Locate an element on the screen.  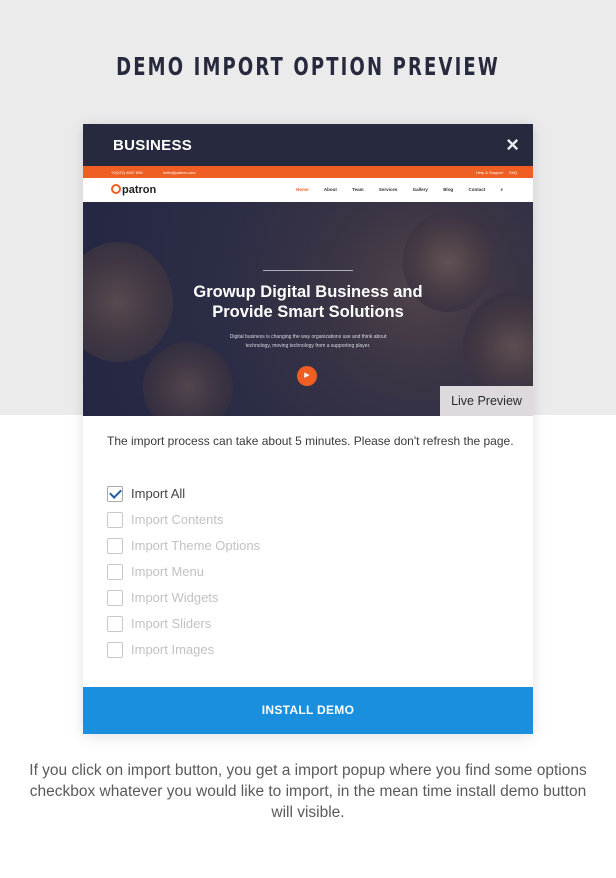
option-label: Import All is located at coordinates (158, 493).